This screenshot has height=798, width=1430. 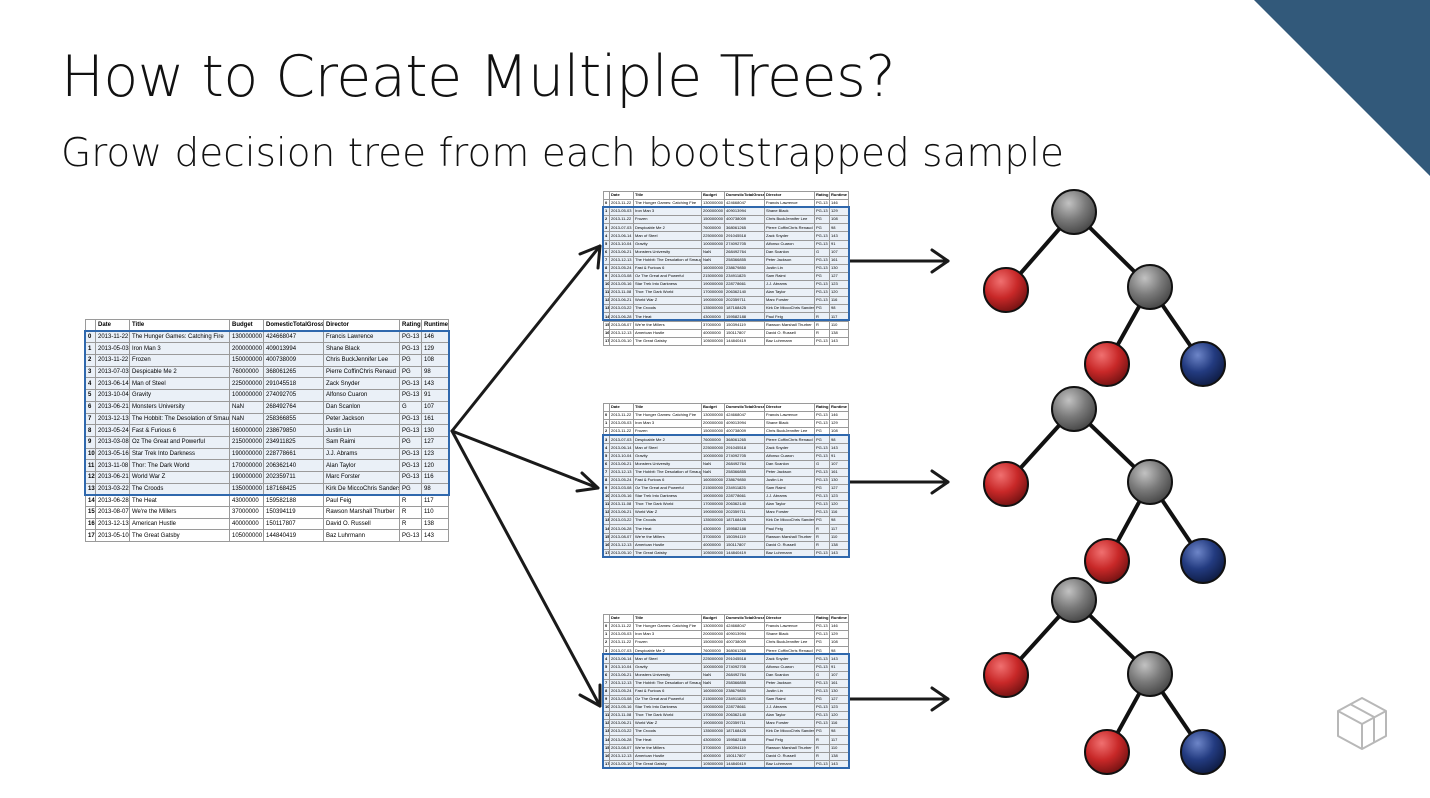 I want to click on sample-arrows, so click(x=526, y=476).